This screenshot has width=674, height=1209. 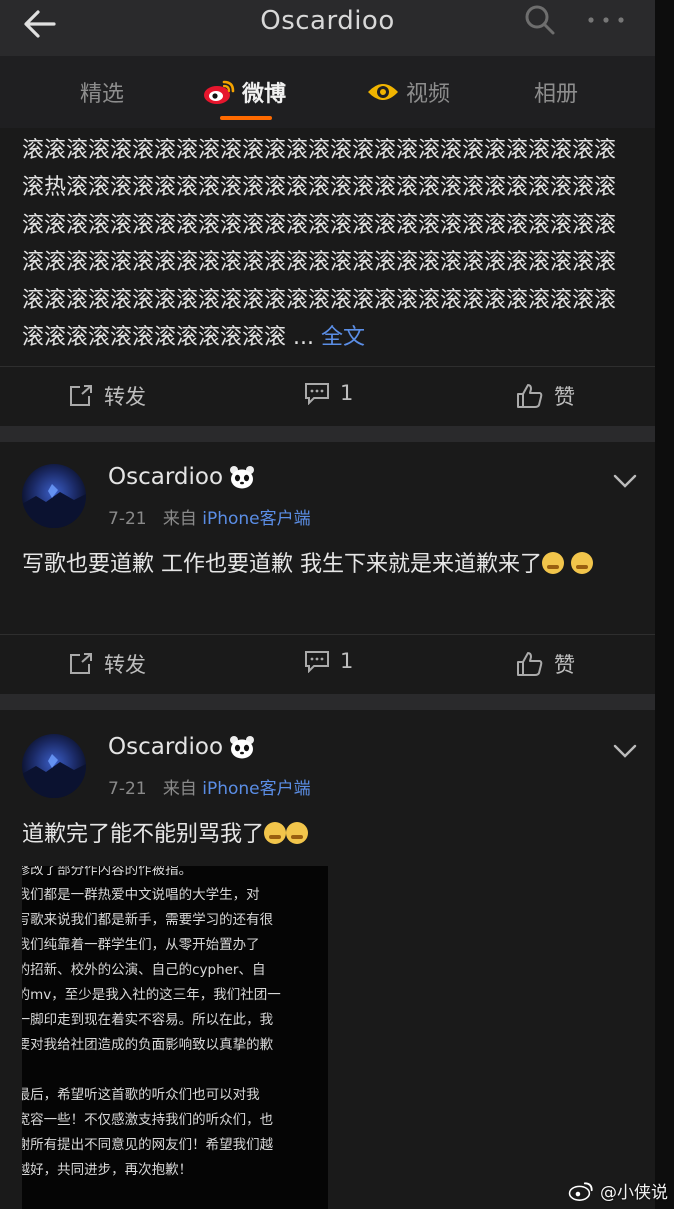 I want to click on watermark: @小侠说, so click(x=618, y=1190).